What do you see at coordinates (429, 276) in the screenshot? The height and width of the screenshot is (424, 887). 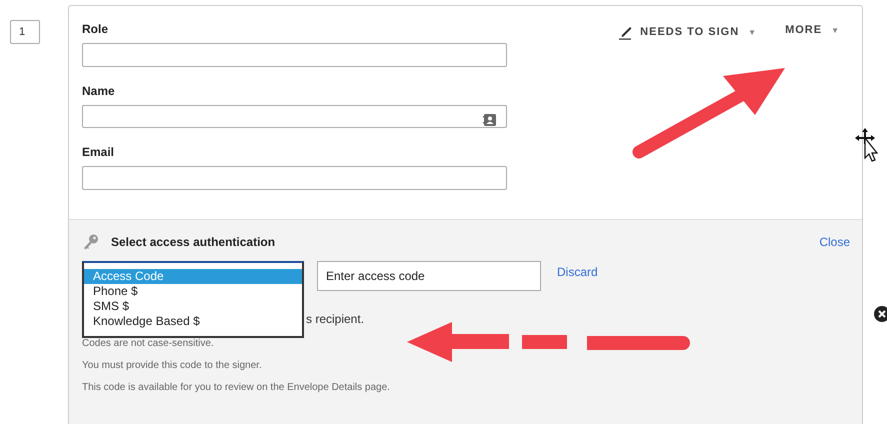 I see `access-code-field: Enter access code` at bounding box center [429, 276].